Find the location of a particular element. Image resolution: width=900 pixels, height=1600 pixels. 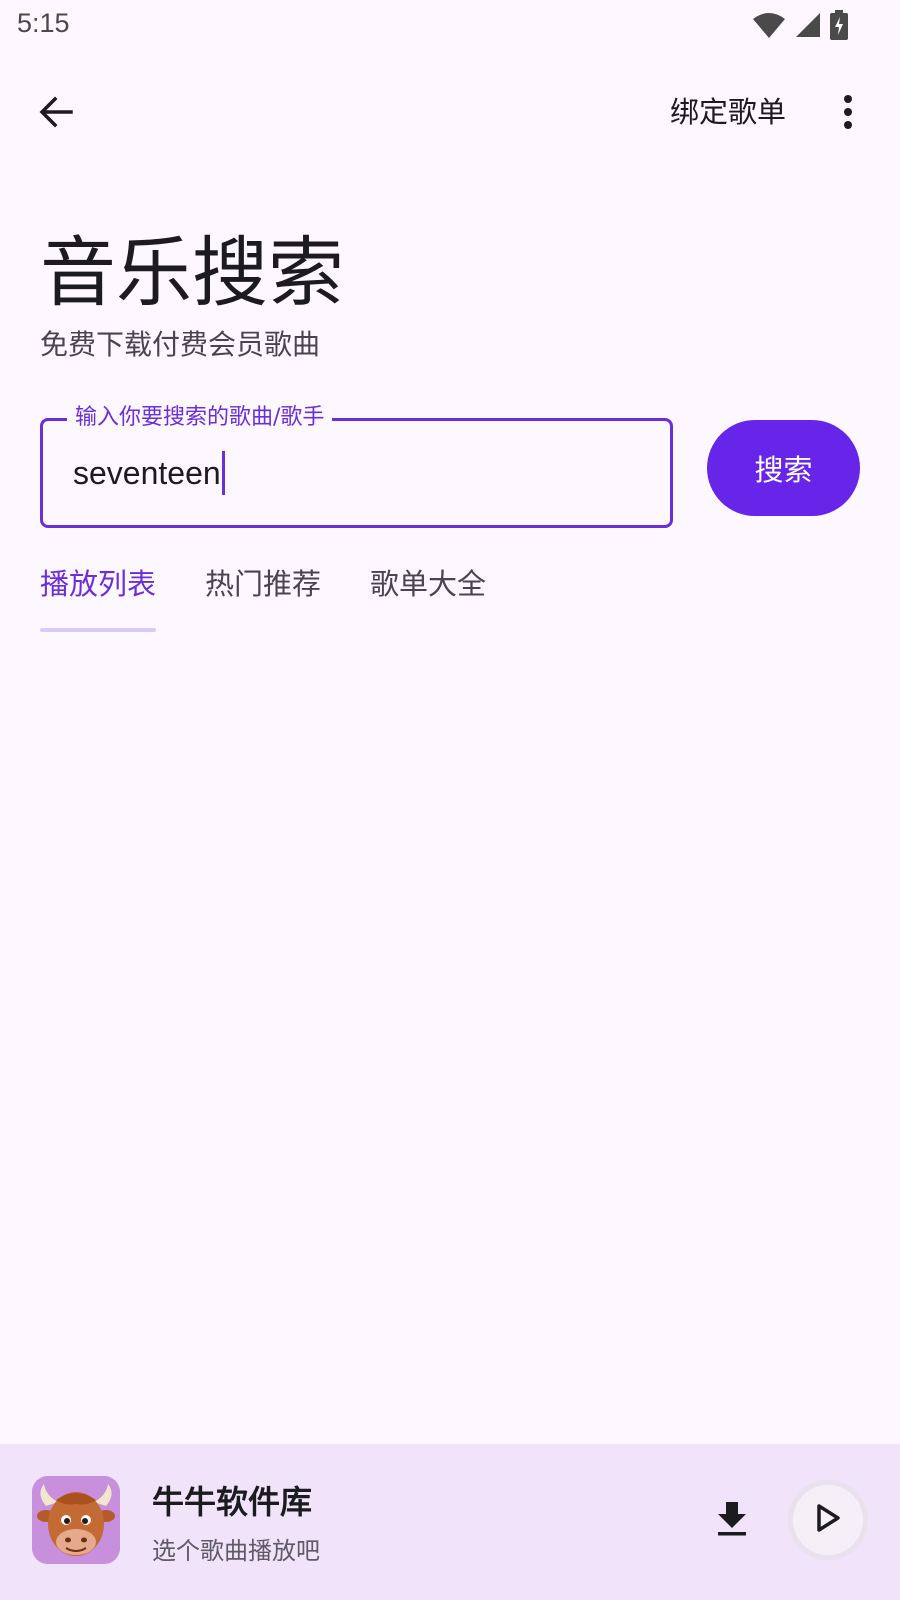

search-button: 搜索 is located at coordinates (783, 468).